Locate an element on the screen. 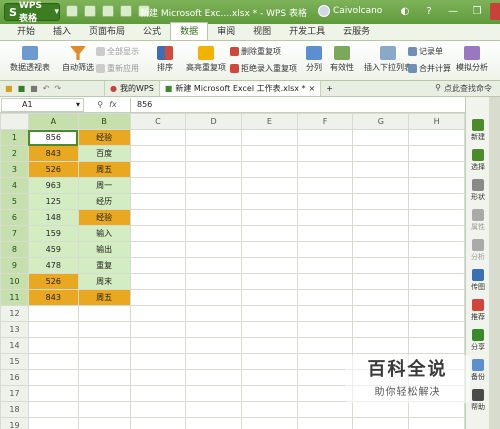 Image resolution: width=500 pixels, height=429 pixels. cell: 478 is located at coordinates (53, 265).